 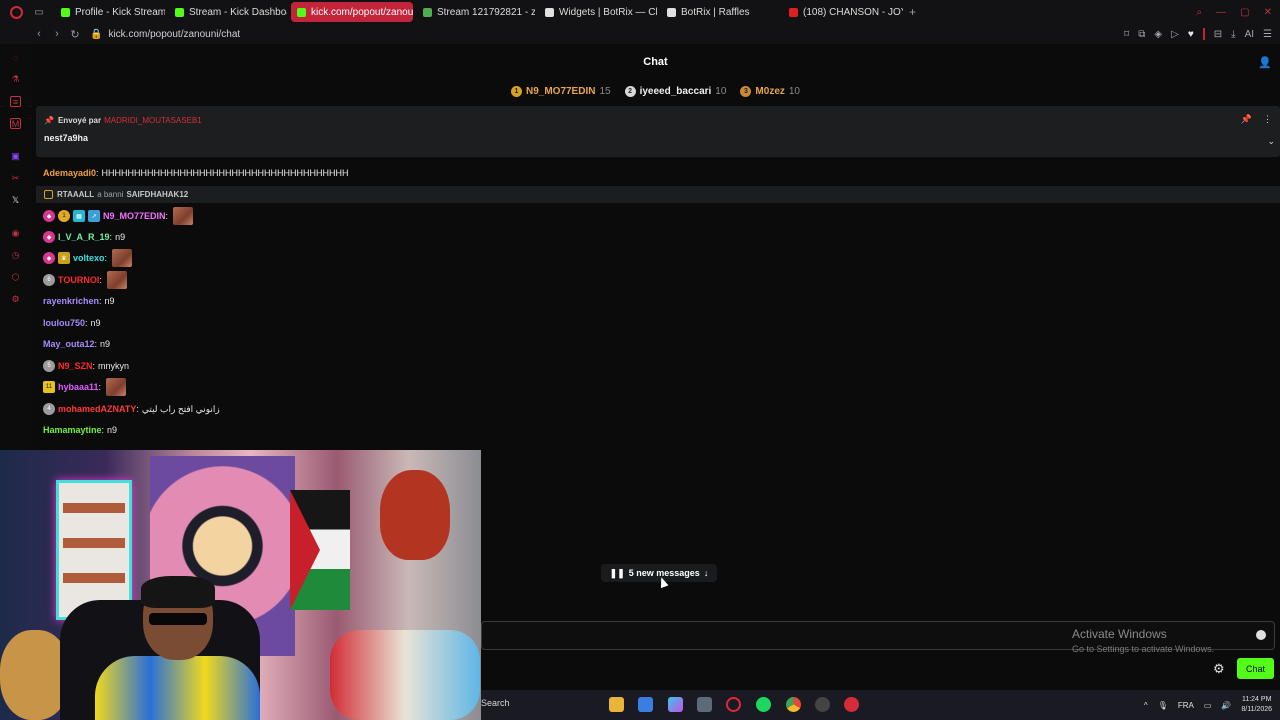 I want to click on chrome-icon, so click(x=793, y=704).